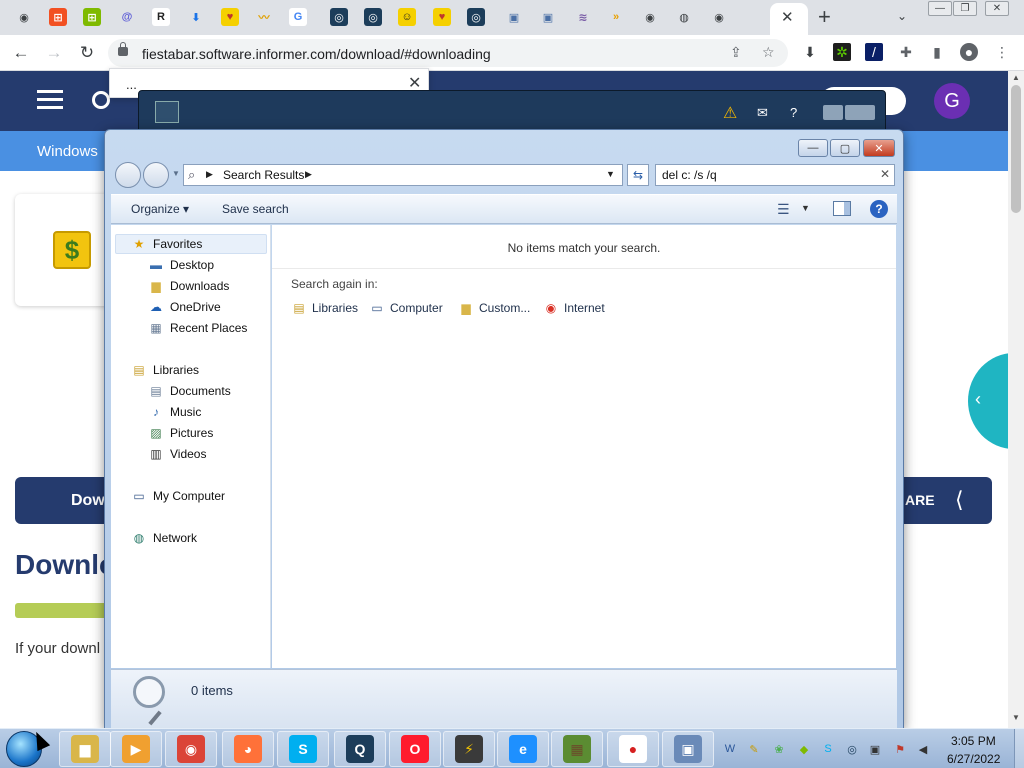  What do you see at coordinates (577, 749) in the screenshot?
I see `taskbar-minecraft: ▦` at bounding box center [577, 749].